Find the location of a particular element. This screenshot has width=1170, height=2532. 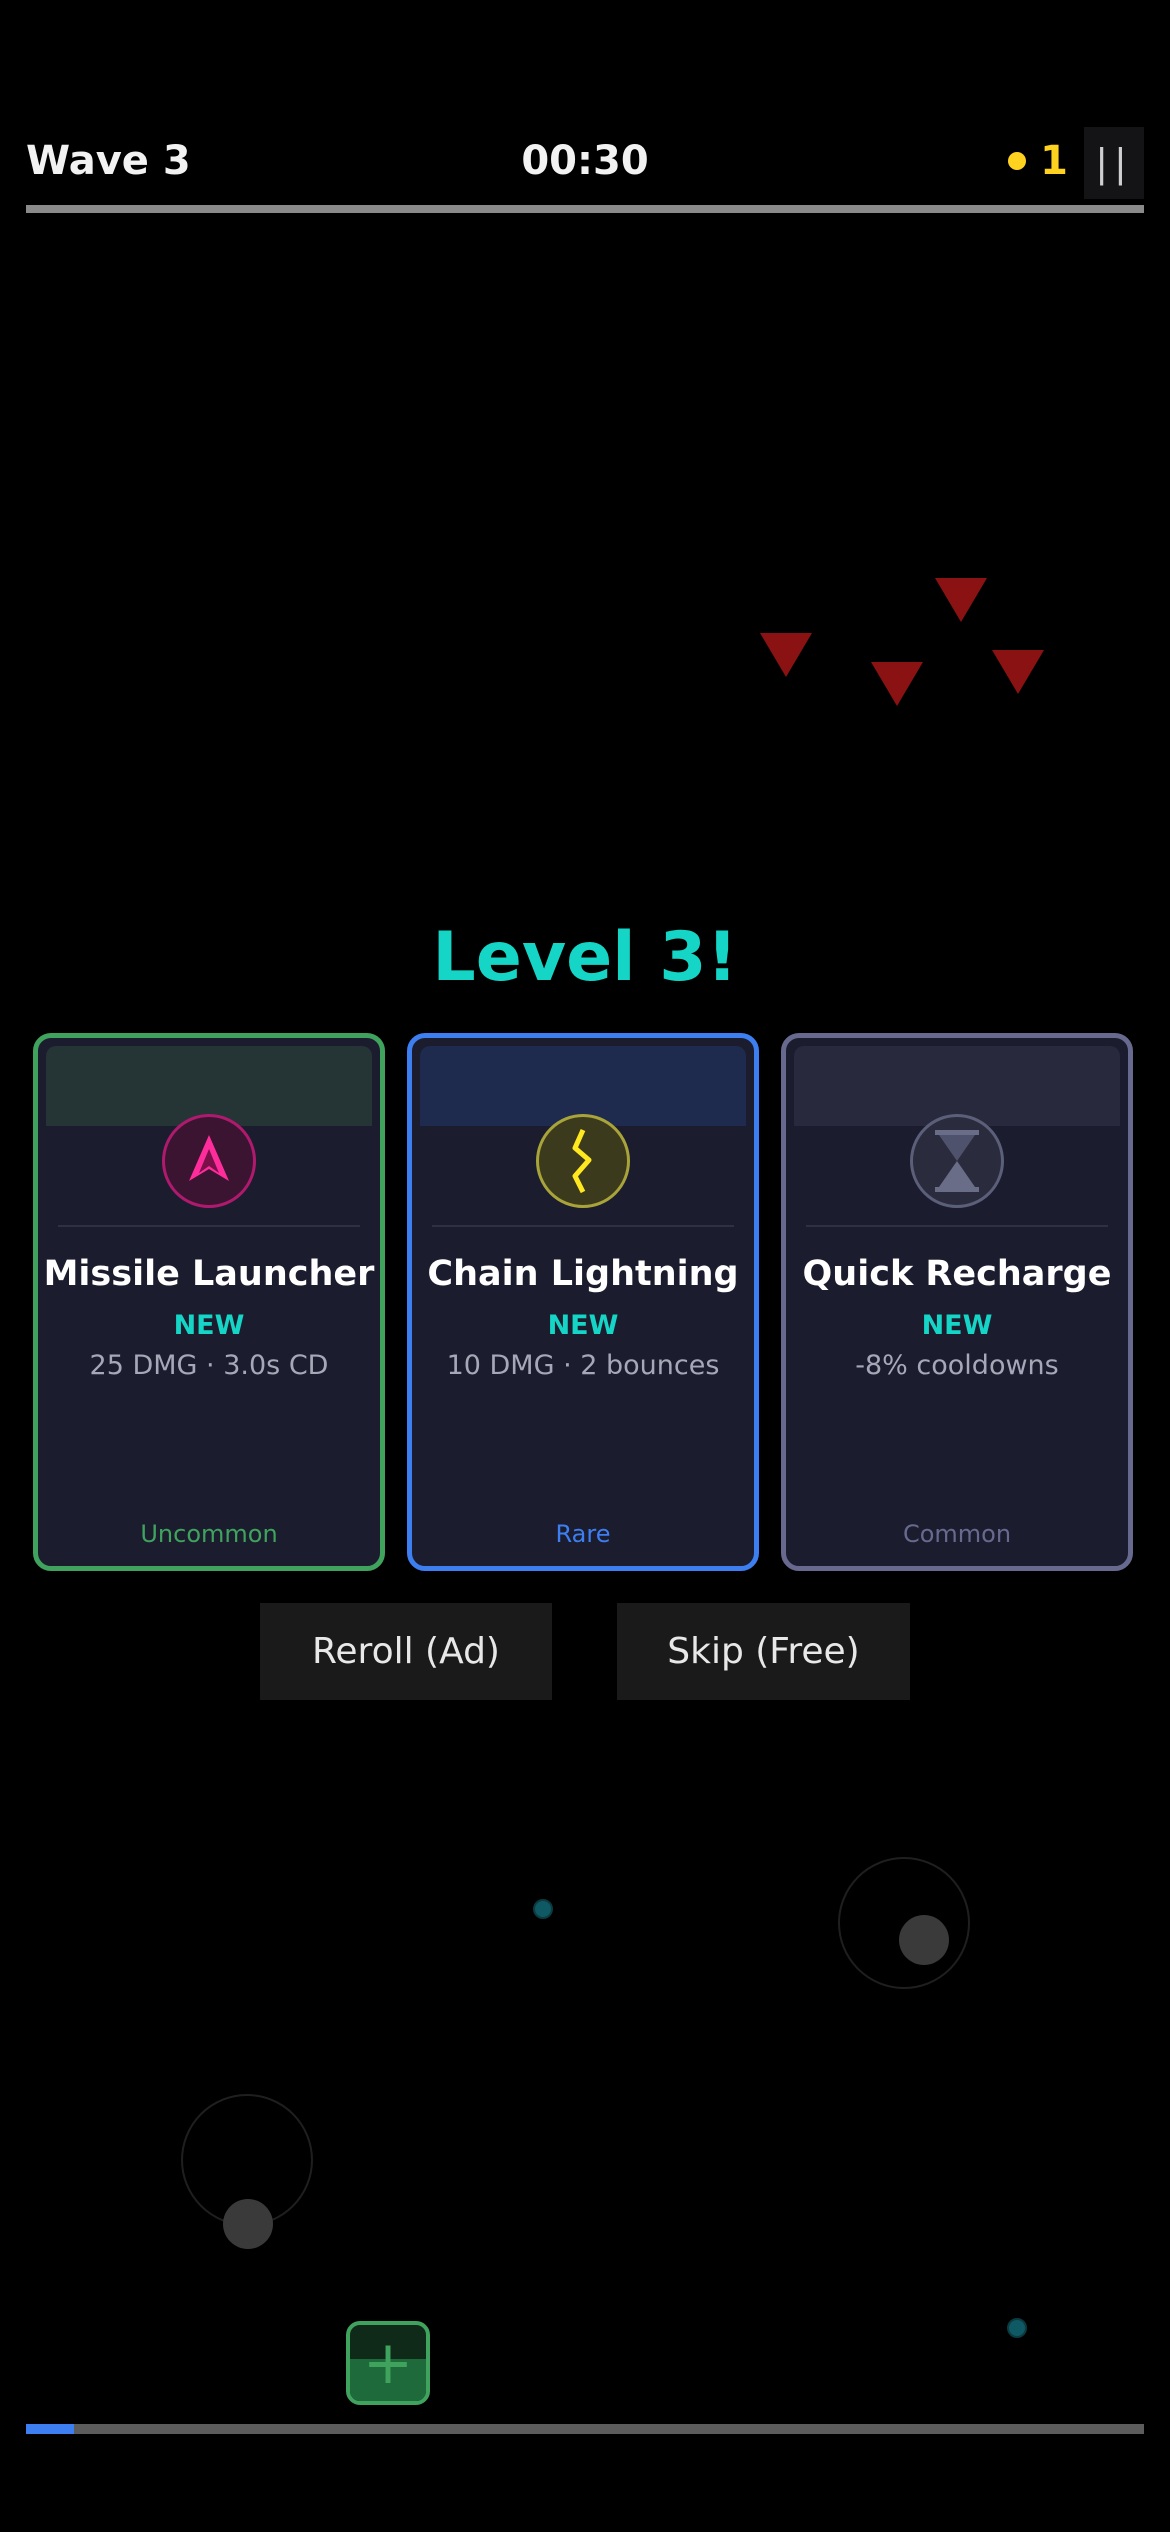

reroll-button: Reroll (Ad) is located at coordinates (406, 1651).